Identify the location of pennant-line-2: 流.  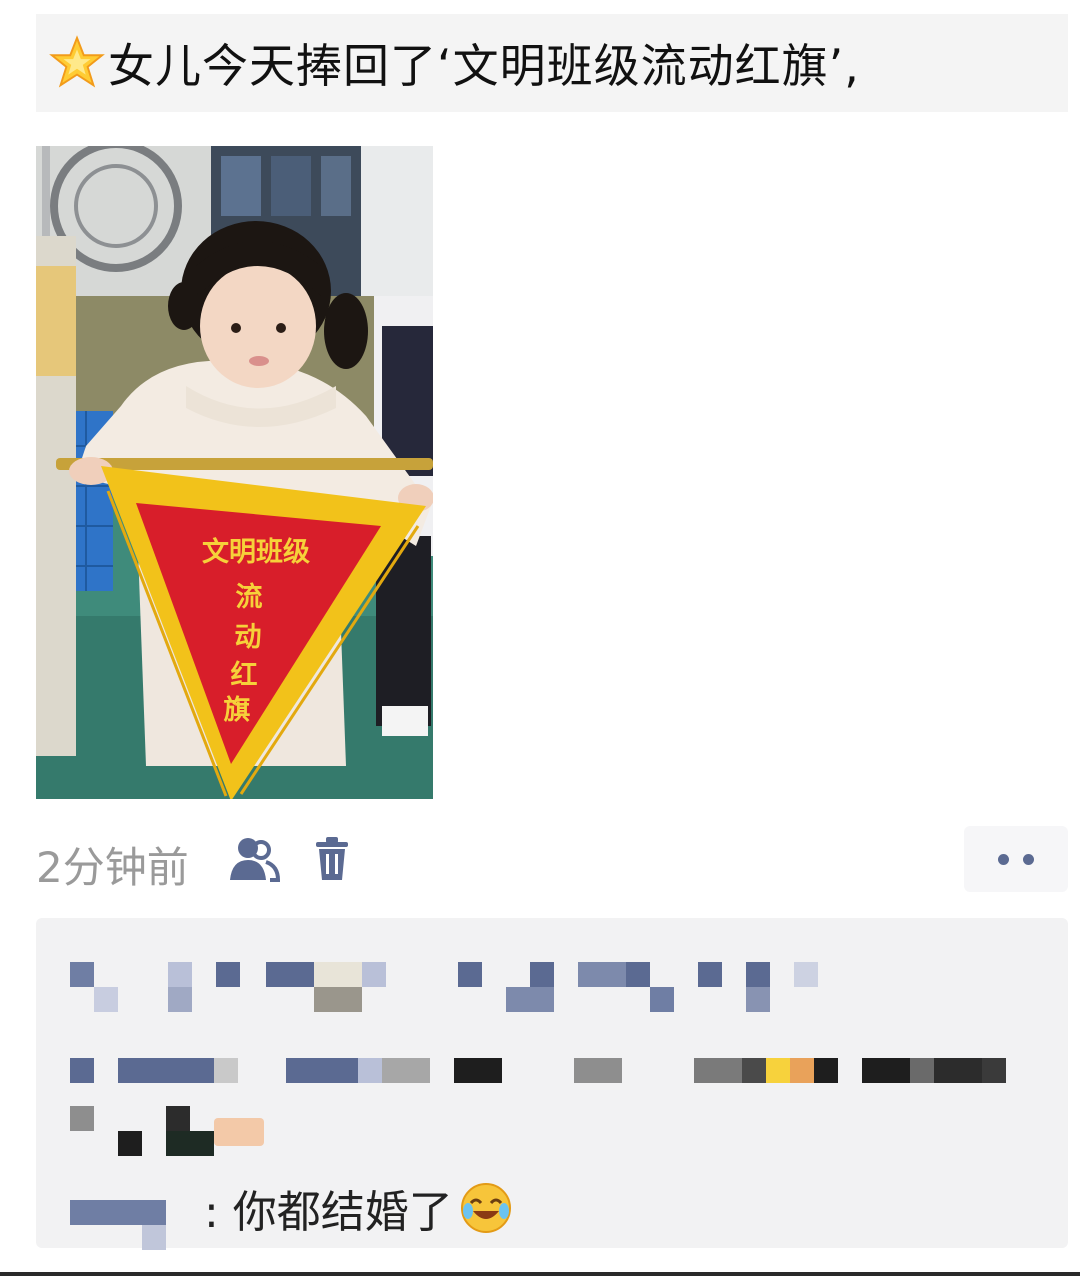
(249, 597).